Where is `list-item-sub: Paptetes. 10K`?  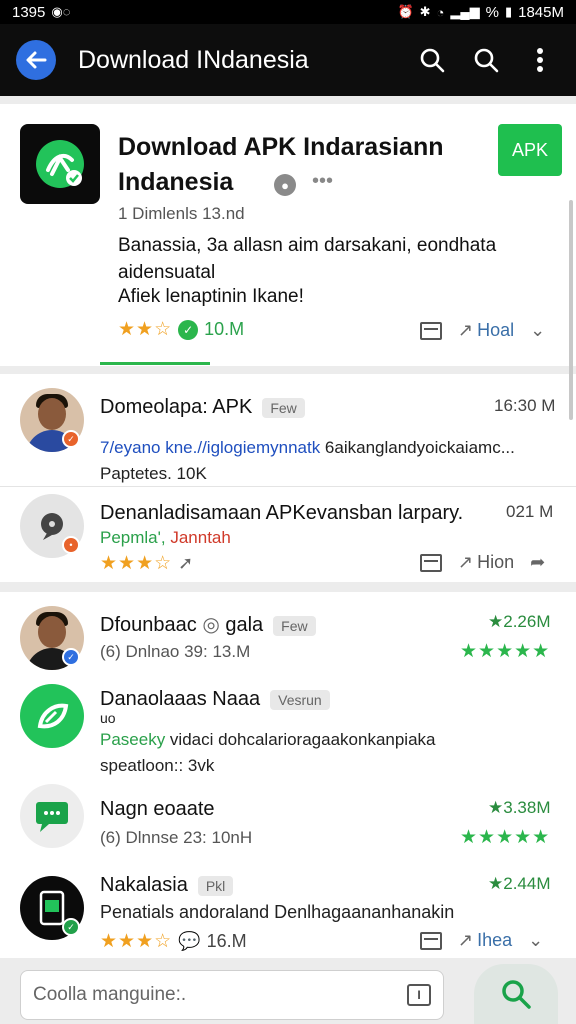 list-item-sub: Paptetes. 10K is located at coordinates (153, 473).